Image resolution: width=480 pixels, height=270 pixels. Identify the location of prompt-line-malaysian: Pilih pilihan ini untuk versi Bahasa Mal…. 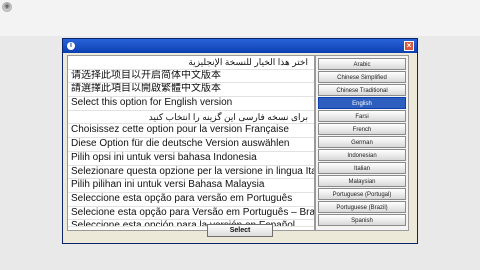
(191, 186).